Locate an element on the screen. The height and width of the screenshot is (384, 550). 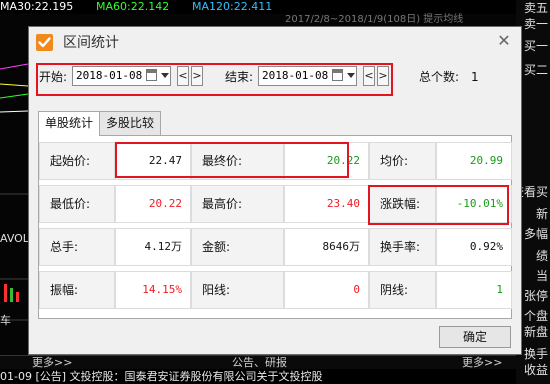
right-quote-label: 当 is located at coordinates (541, 276).